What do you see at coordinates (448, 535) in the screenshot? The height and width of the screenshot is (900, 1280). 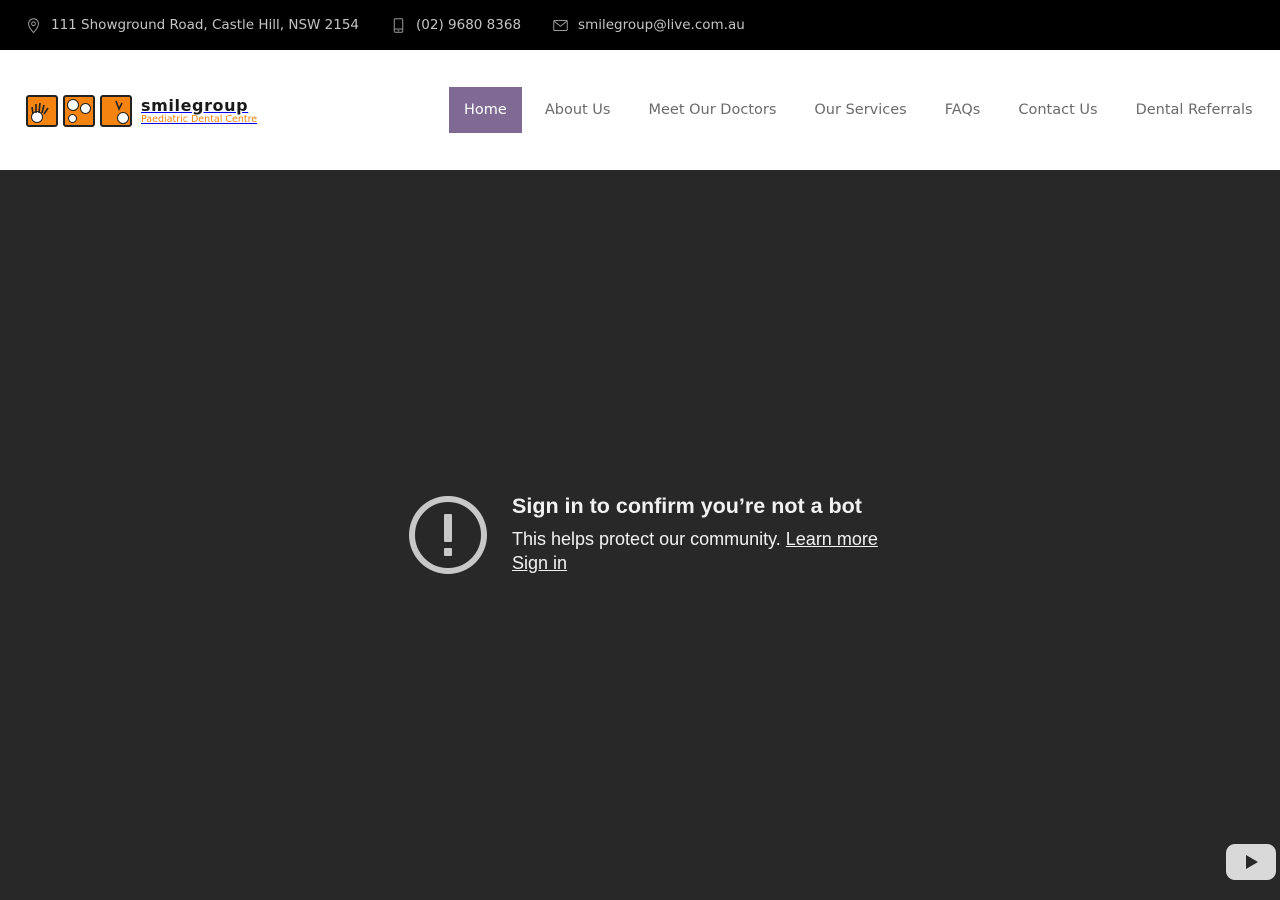 I see `exclamation-circle-icon` at bounding box center [448, 535].